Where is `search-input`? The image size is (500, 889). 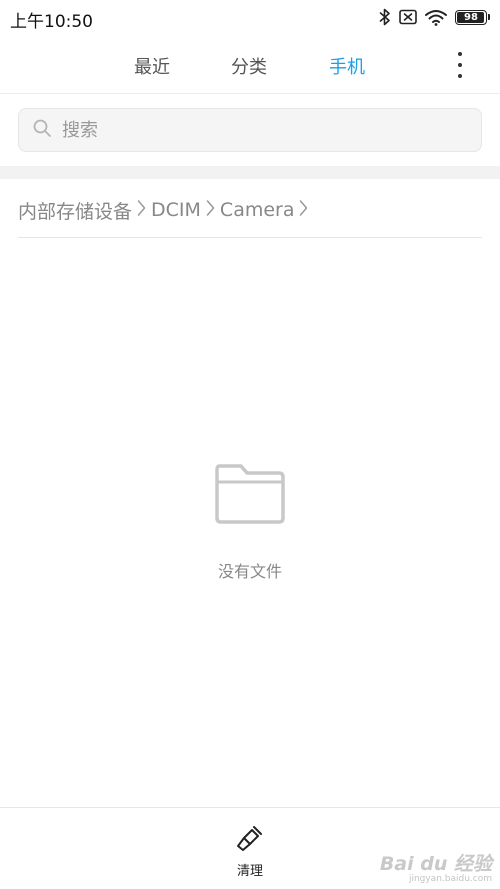 search-input is located at coordinates (252, 130).